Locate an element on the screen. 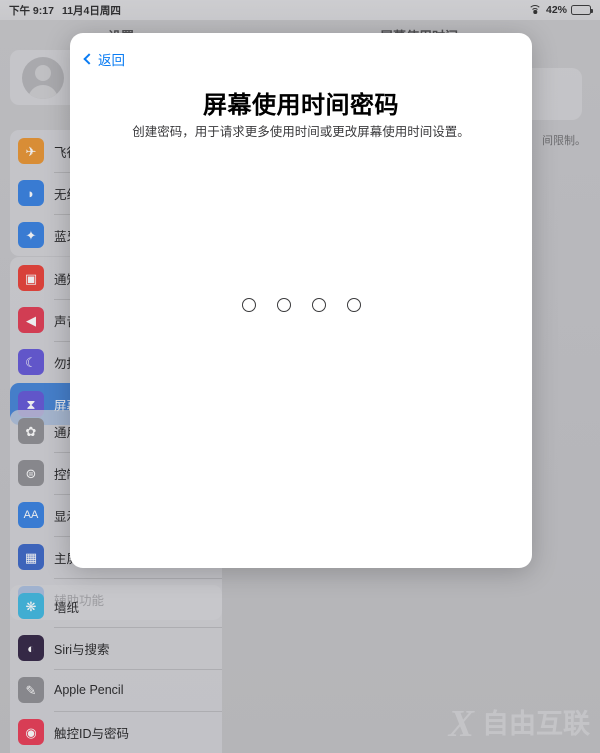 This screenshot has height=753, width=600. status-bar-right: 42% is located at coordinates (561, 10).